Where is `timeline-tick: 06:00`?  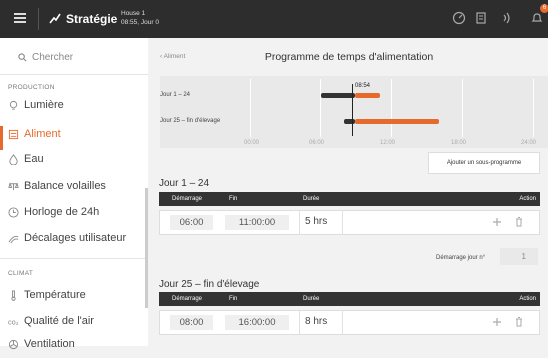 timeline-tick: 06:00 is located at coordinates (317, 143).